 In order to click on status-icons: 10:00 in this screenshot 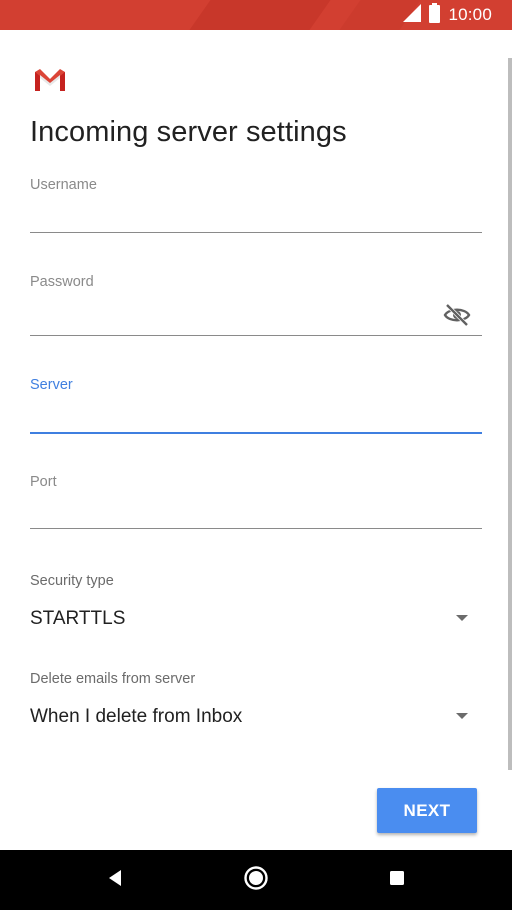, I will do `click(447, 15)`.